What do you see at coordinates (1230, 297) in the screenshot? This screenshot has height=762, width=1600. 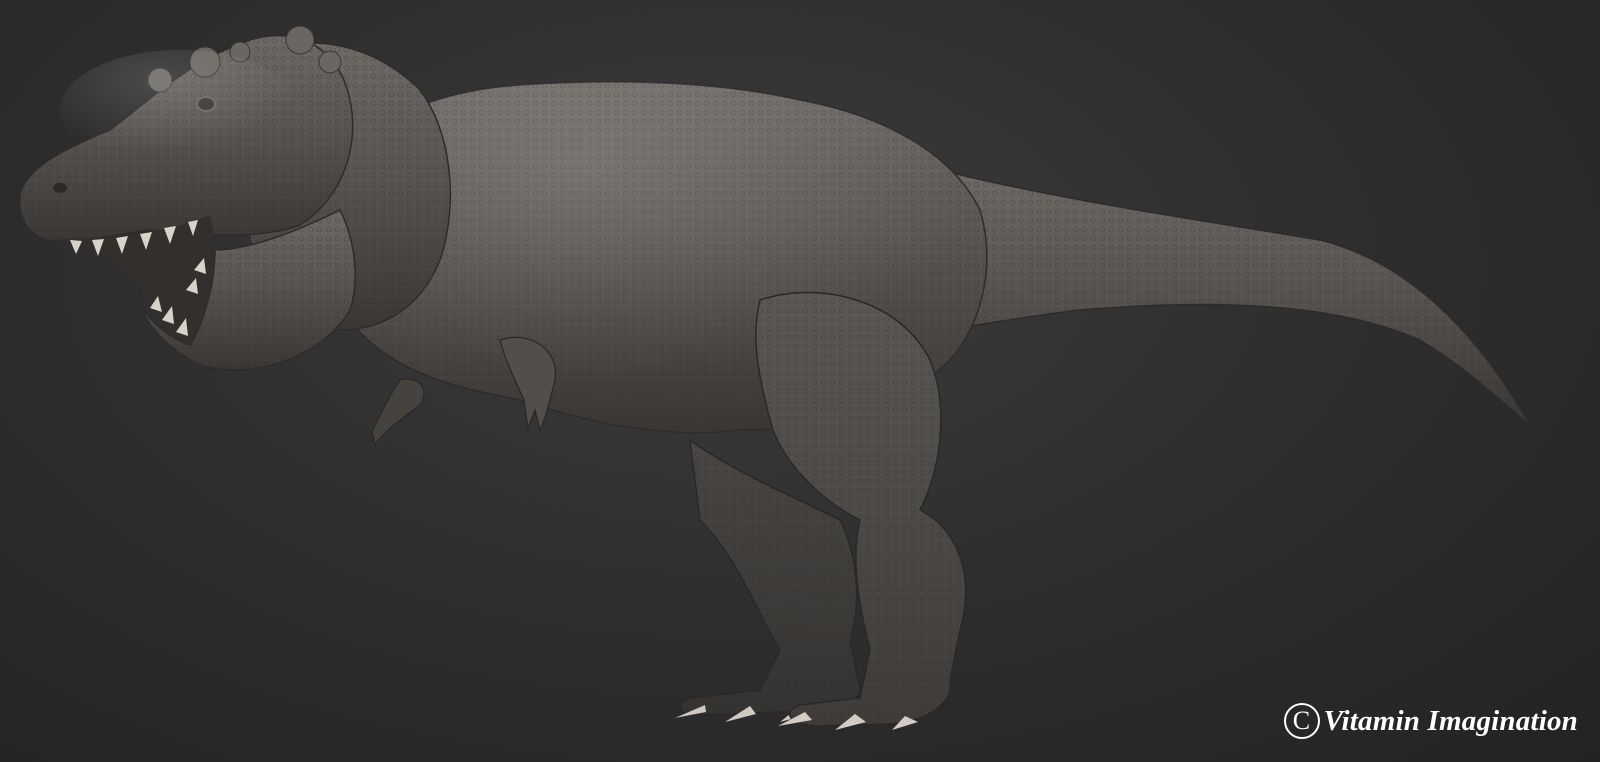 I see `tail` at bounding box center [1230, 297].